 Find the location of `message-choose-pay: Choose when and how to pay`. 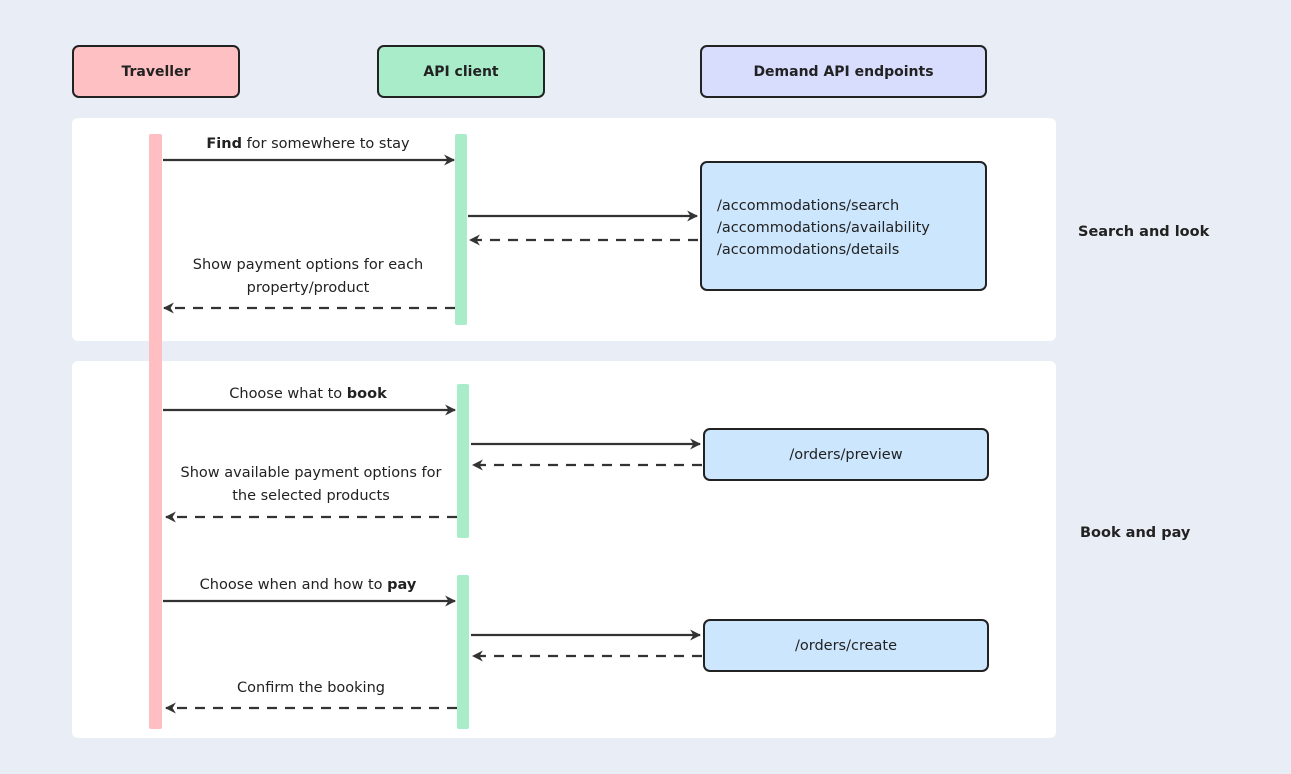

message-choose-pay: Choose when and how to pay is located at coordinates (308, 585).